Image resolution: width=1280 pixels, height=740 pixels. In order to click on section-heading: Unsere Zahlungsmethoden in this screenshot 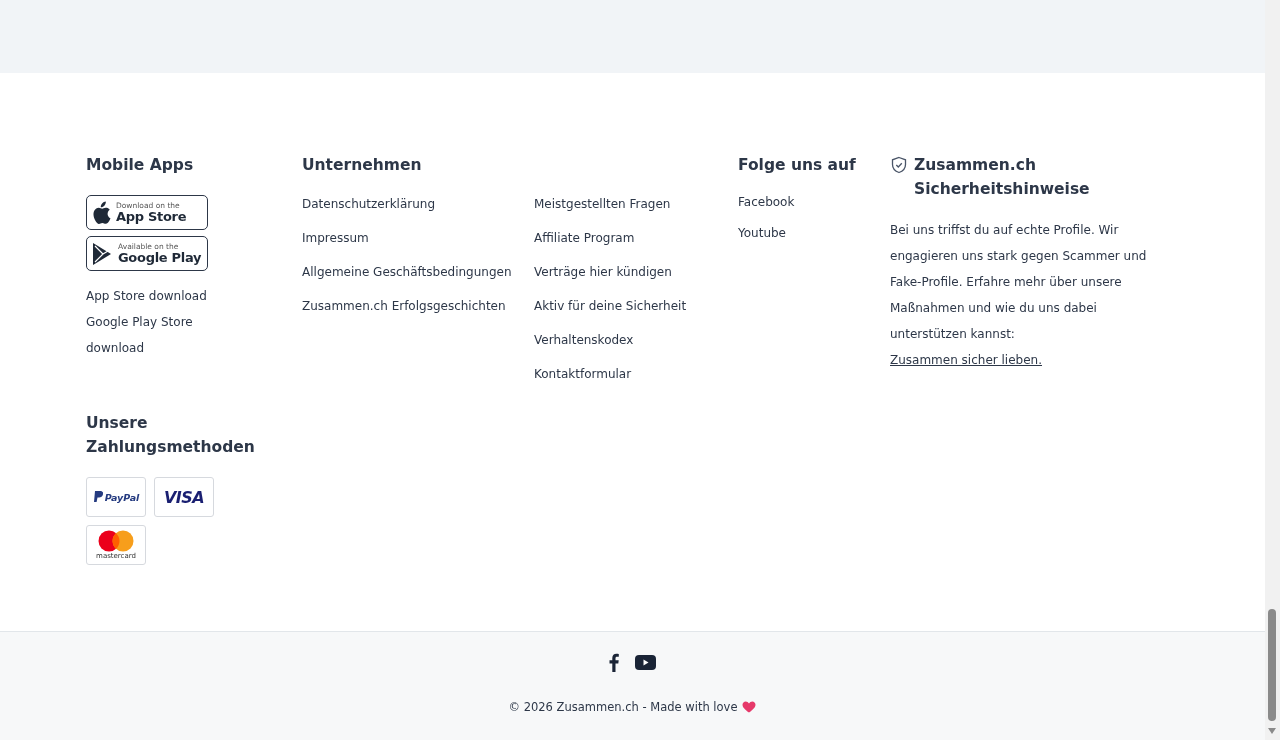, I will do `click(171, 435)`.